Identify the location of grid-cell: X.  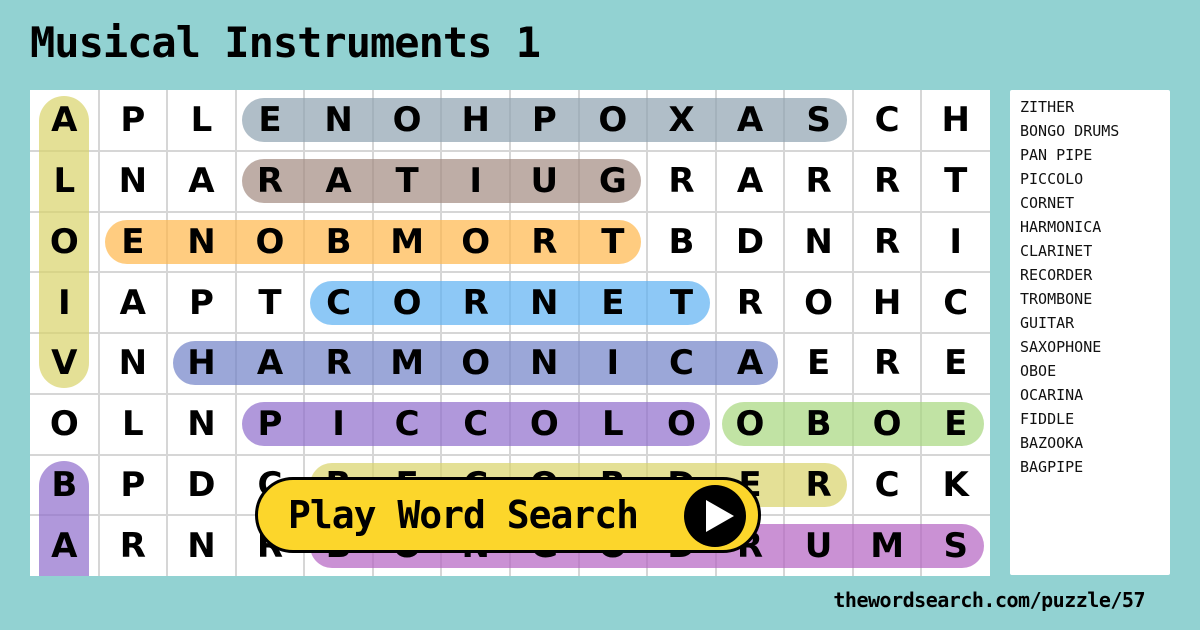
(681, 120).